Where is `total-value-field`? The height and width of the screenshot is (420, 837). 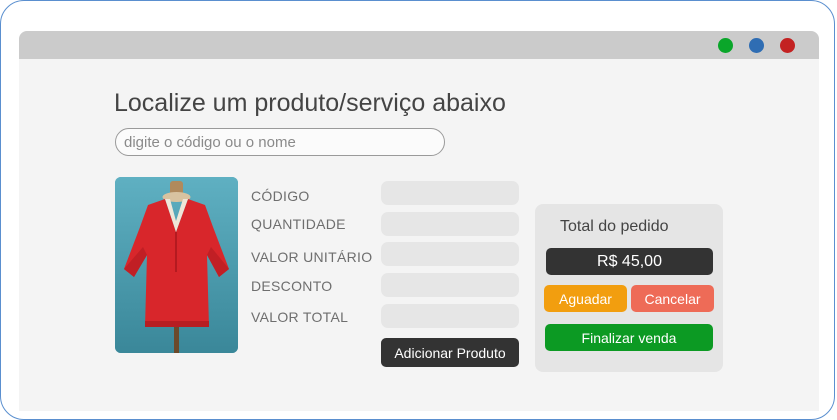
total-value-field is located at coordinates (450, 316).